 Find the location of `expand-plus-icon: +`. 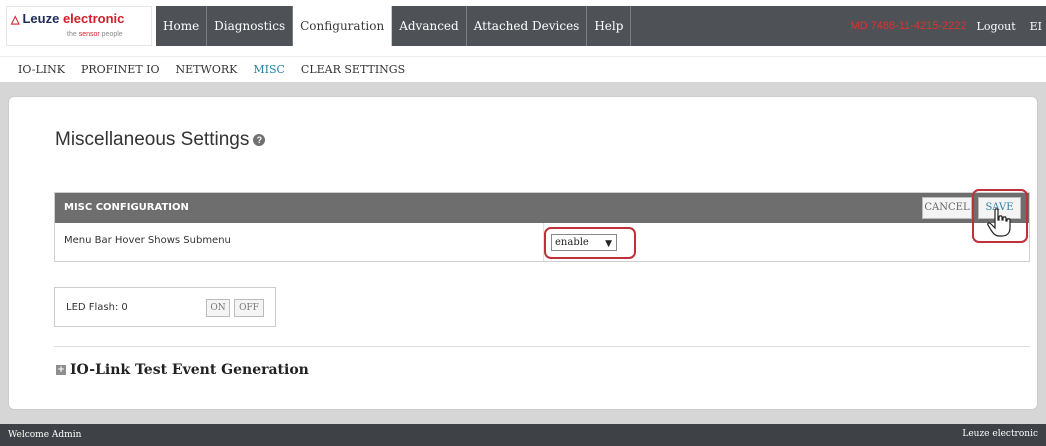

expand-plus-icon: + is located at coordinates (61, 370).